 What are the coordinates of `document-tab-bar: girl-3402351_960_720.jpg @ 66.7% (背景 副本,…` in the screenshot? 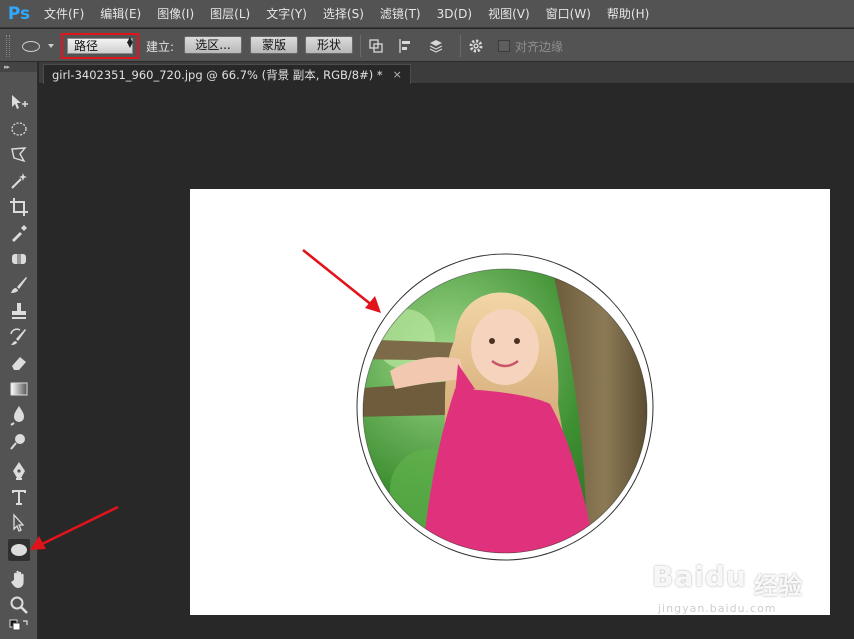 It's located at (446, 73).